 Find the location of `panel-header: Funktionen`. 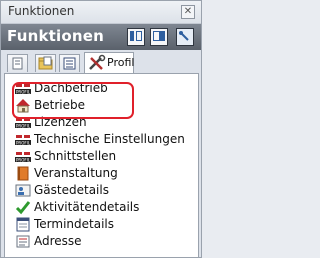

panel-header: Funktionen is located at coordinates (101, 37).